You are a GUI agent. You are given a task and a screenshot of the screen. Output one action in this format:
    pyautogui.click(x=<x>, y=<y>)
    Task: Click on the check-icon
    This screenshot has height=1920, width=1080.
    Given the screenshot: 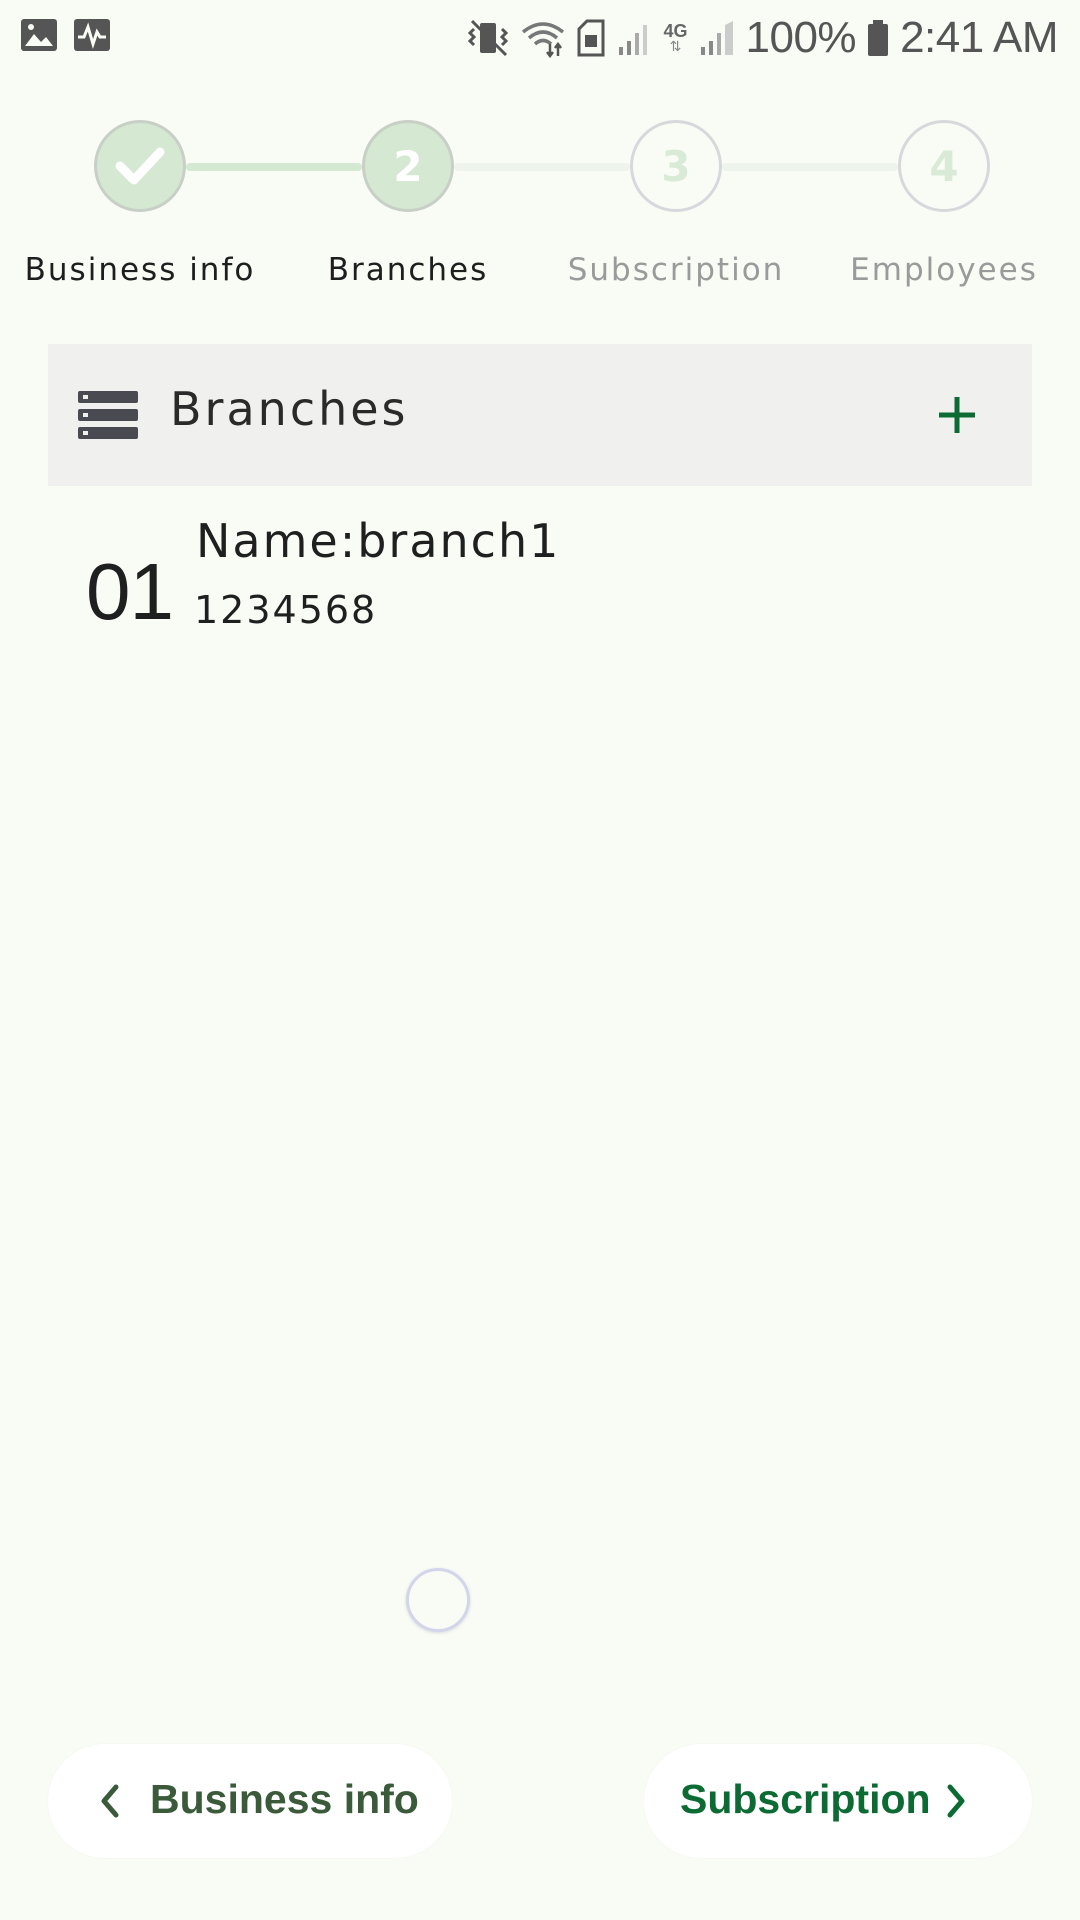 What is the action you would take?
    pyautogui.click(x=140, y=166)
    